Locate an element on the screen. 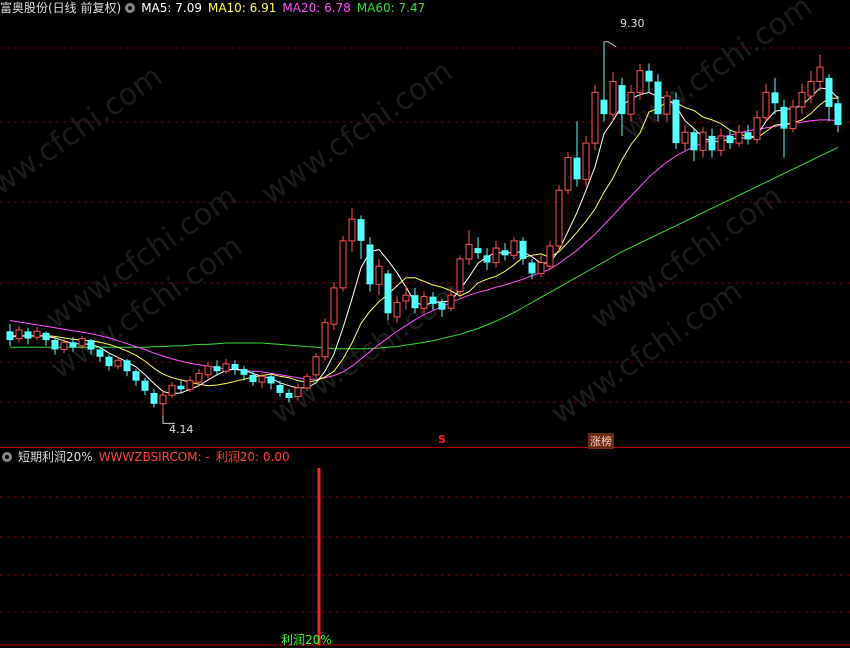 This screenshot has height=648, width=850. indicator-gear-icon is located at coordinates (7, 457).